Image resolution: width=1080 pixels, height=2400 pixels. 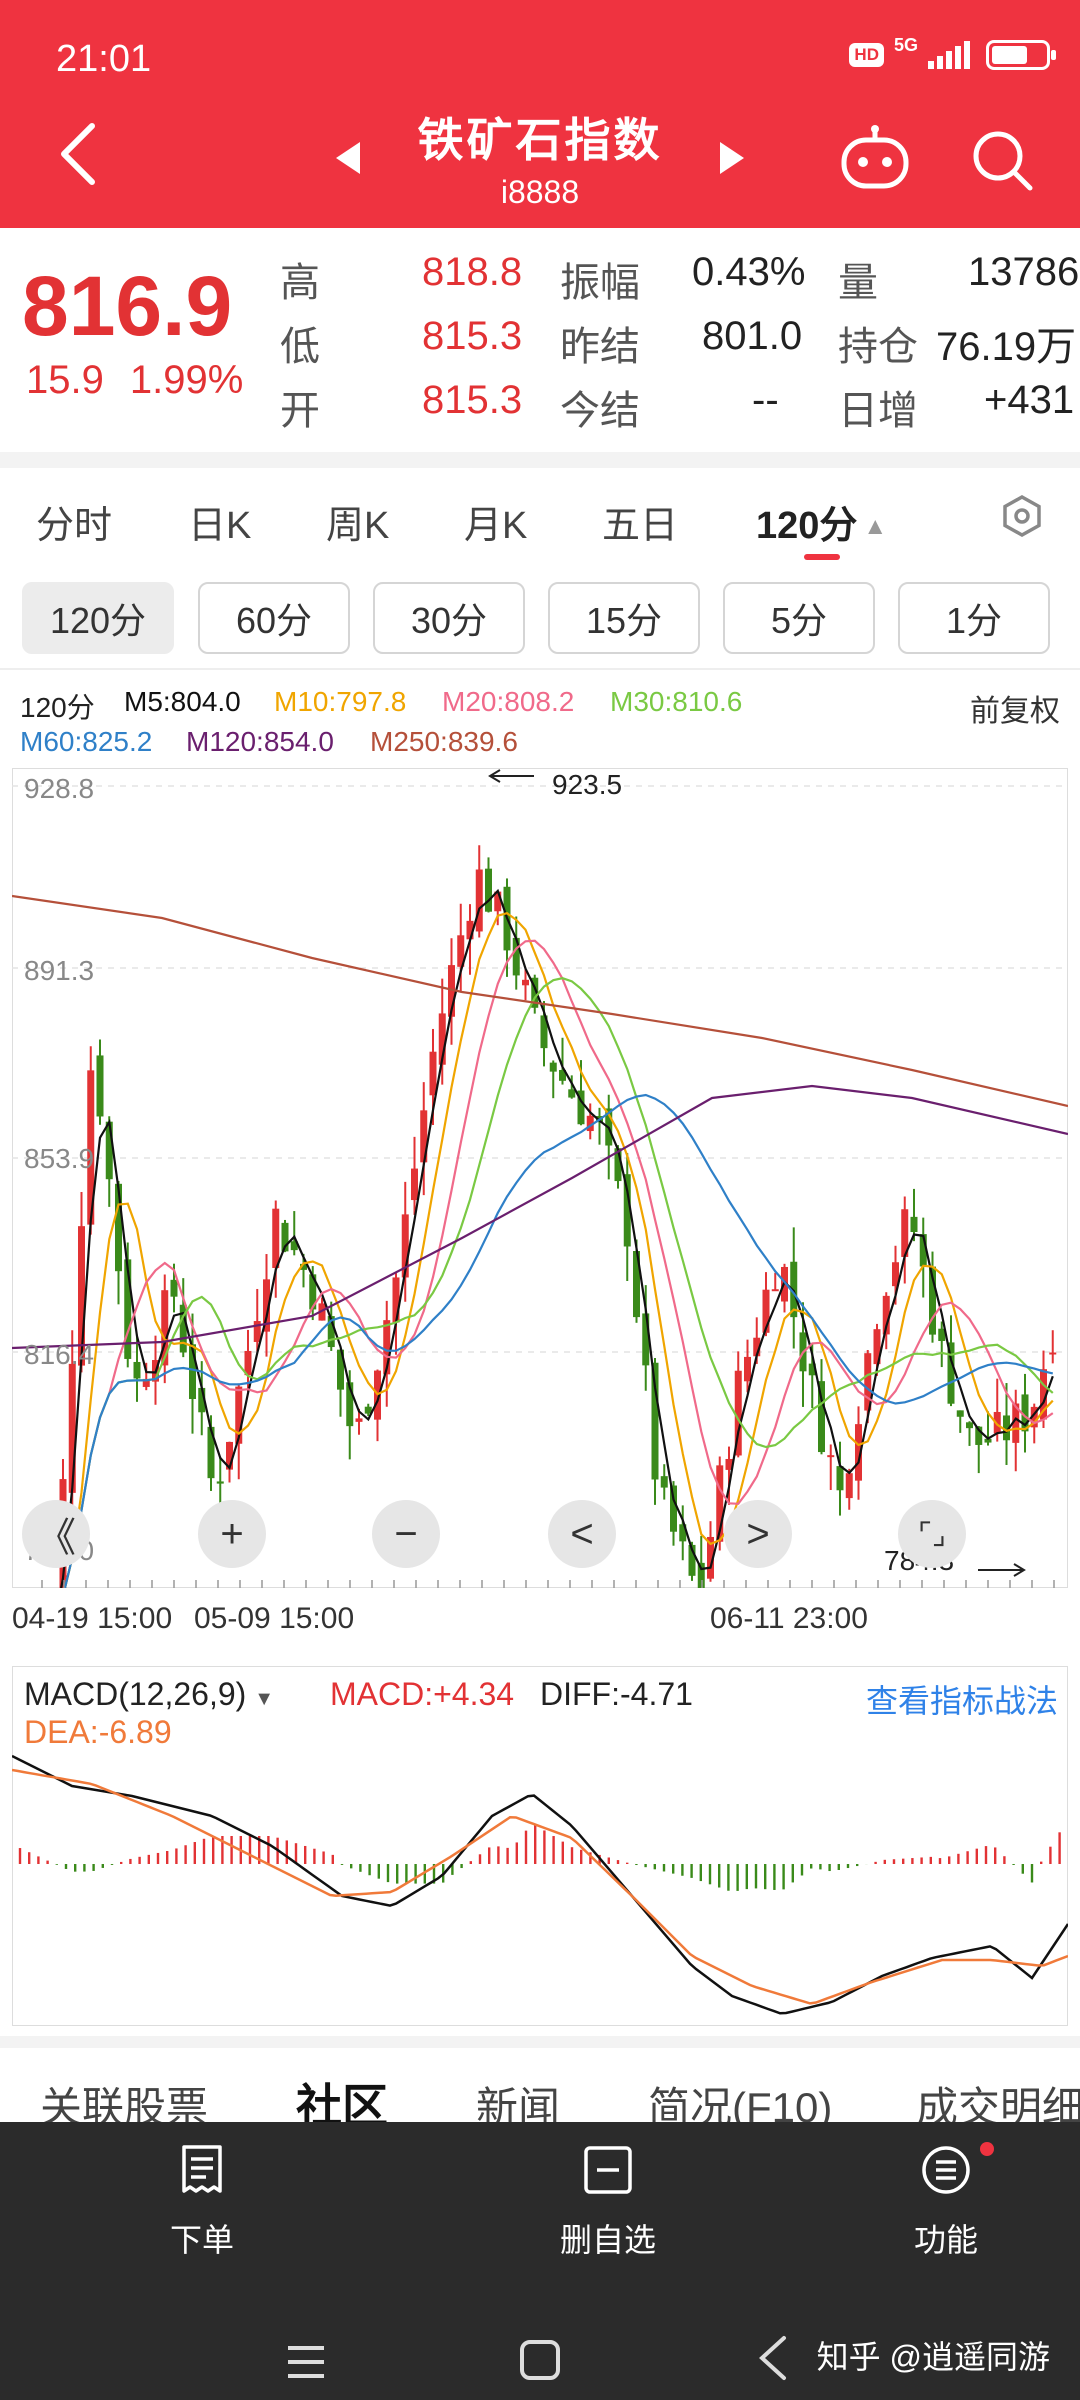 What do you see at coordinates (676, 701) in the screenshot?
I see `legend-m30: M30:810.6` at bounding box center [676, 701].